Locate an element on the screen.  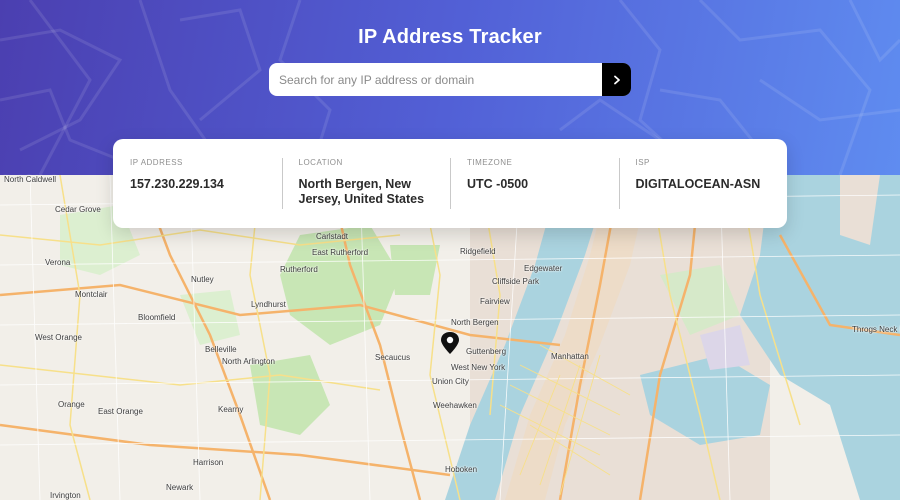
map-label-west-orange: West Orange is located at coordinates (58, 337).